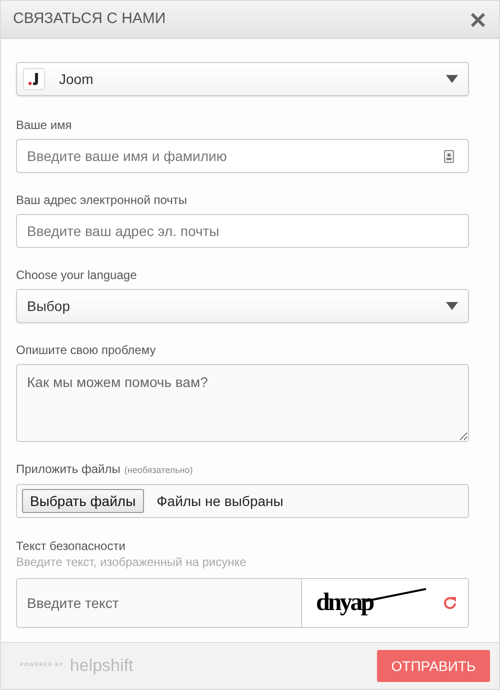 The width and height of the screenshot is (500, 690). I want to click on field-label: Ваше имя, so click(44, 125).